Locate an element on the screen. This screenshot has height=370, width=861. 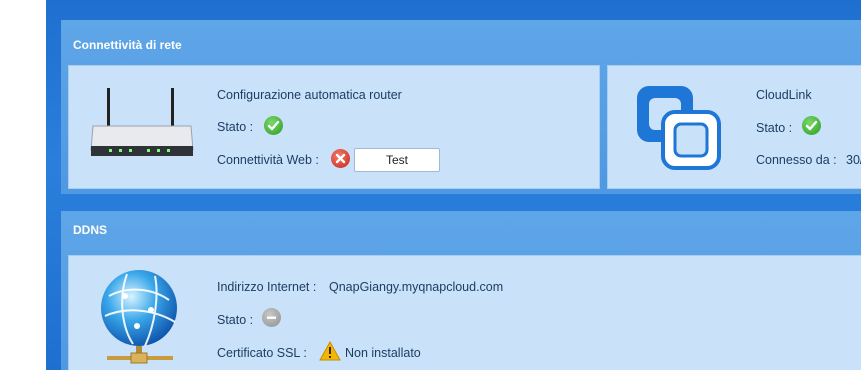
router-title: Configurazione automatica router is located at coordinates (309, 95).